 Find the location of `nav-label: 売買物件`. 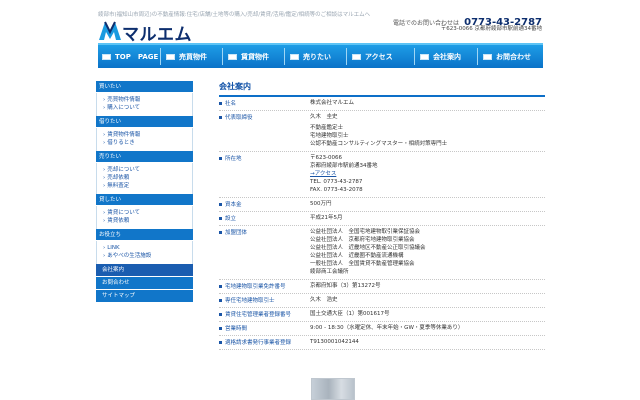

nav-label: 売買物件 is located at coordinates (193, 56).